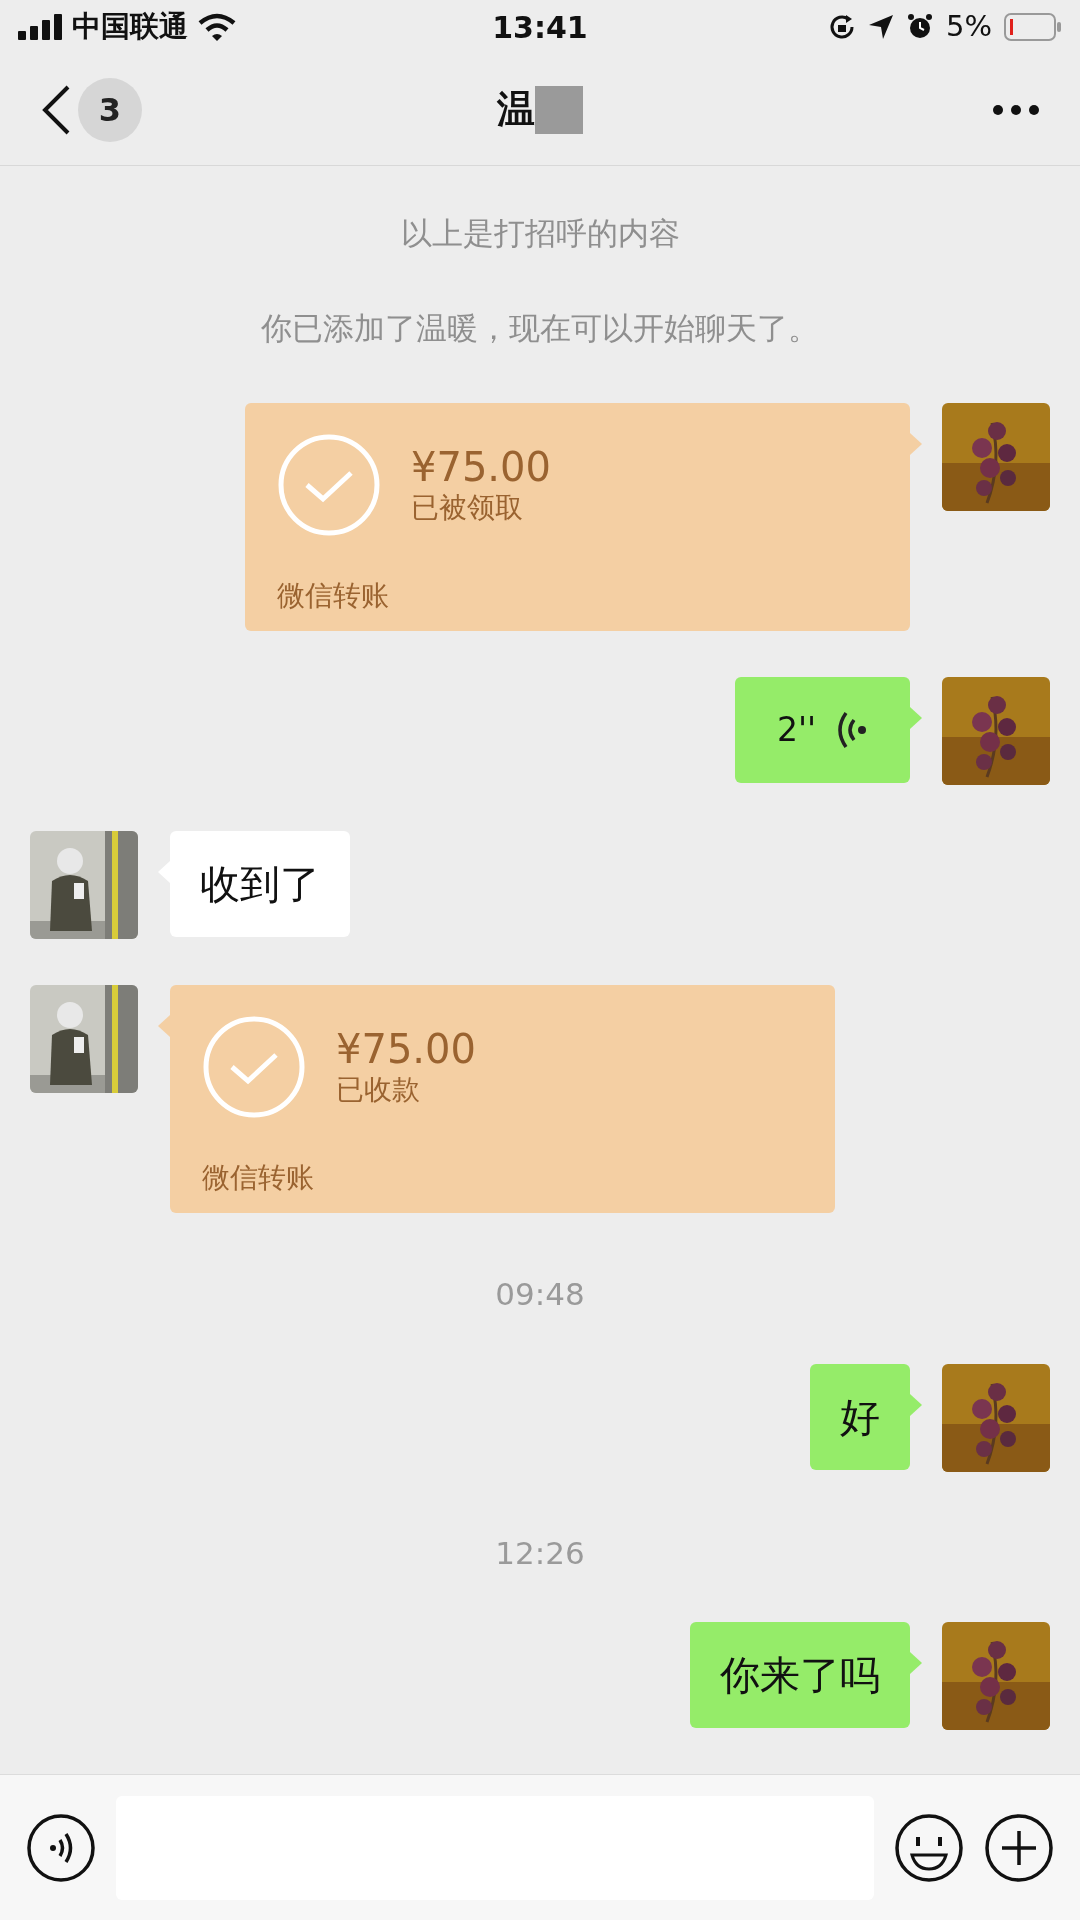 This screenshot has width=1080, height=1920. I want to click on timestamp: 09:48, so click(540, 1294).